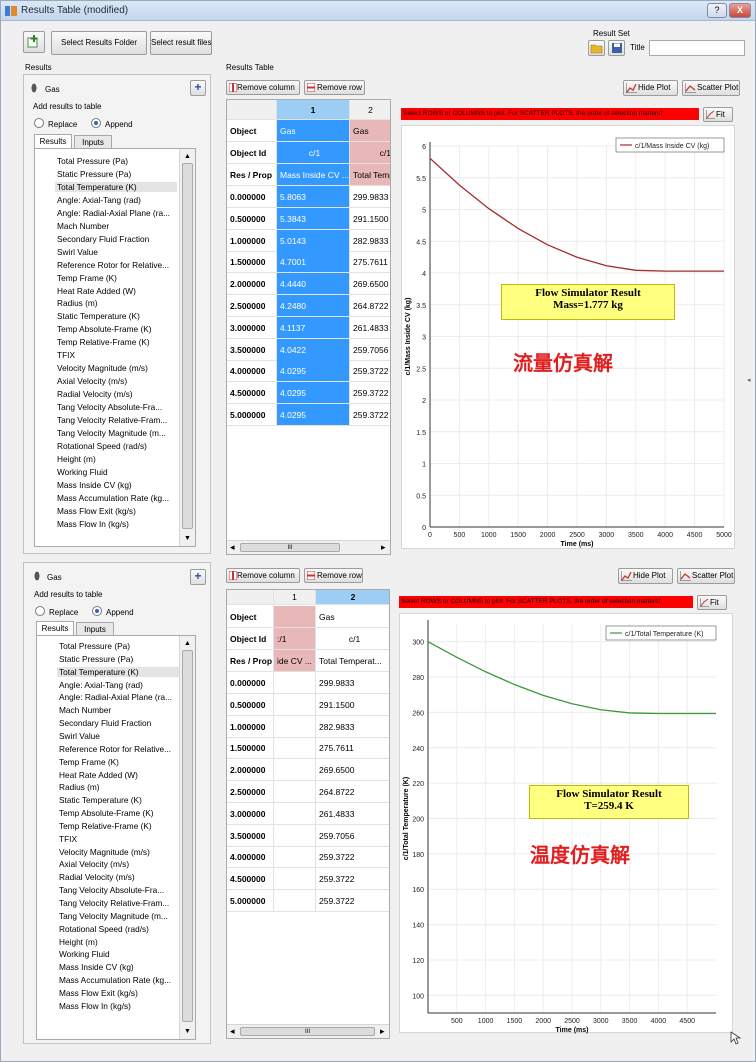 This screenshot has height=1062, width=756. I want to click on tab-inputs-bottom: Inputs, so click(95, 629).